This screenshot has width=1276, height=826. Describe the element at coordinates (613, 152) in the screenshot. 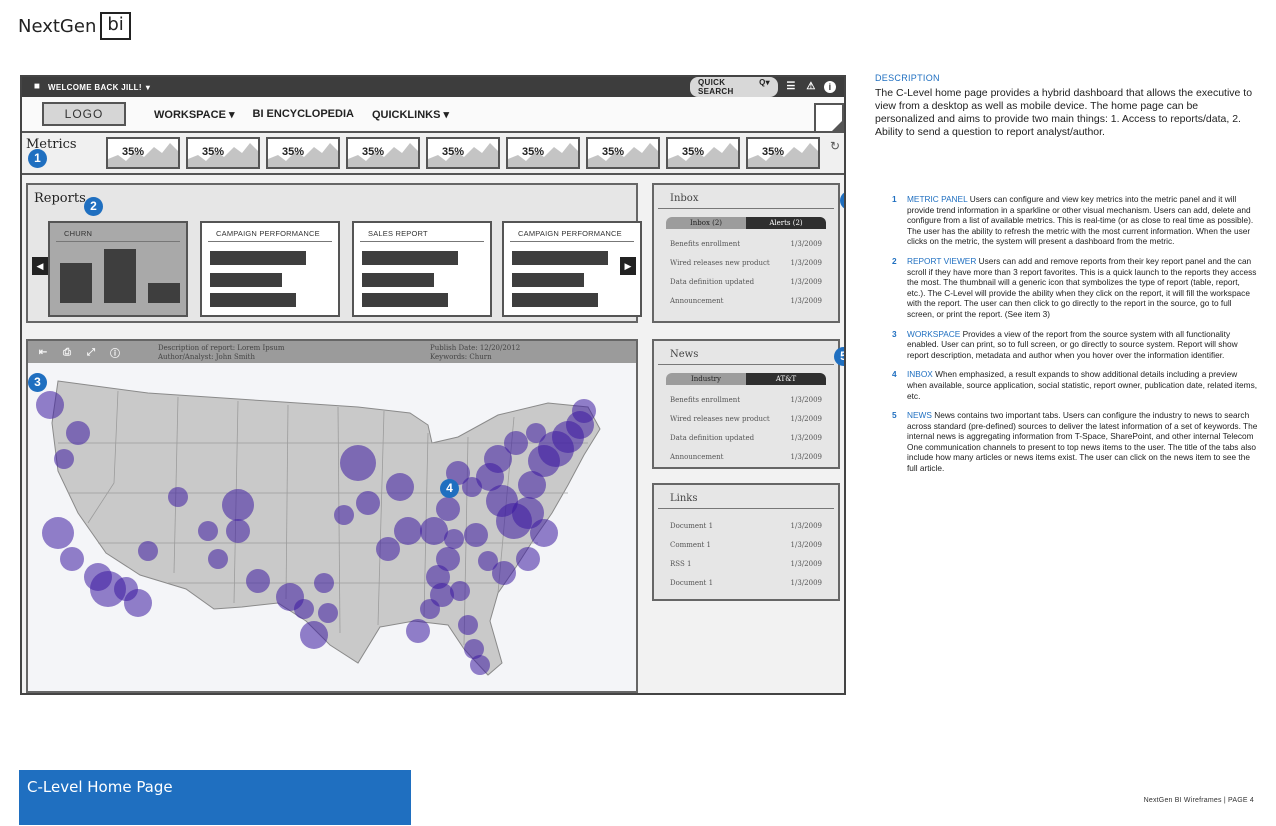

I see `metric-value: 35%` at that location.